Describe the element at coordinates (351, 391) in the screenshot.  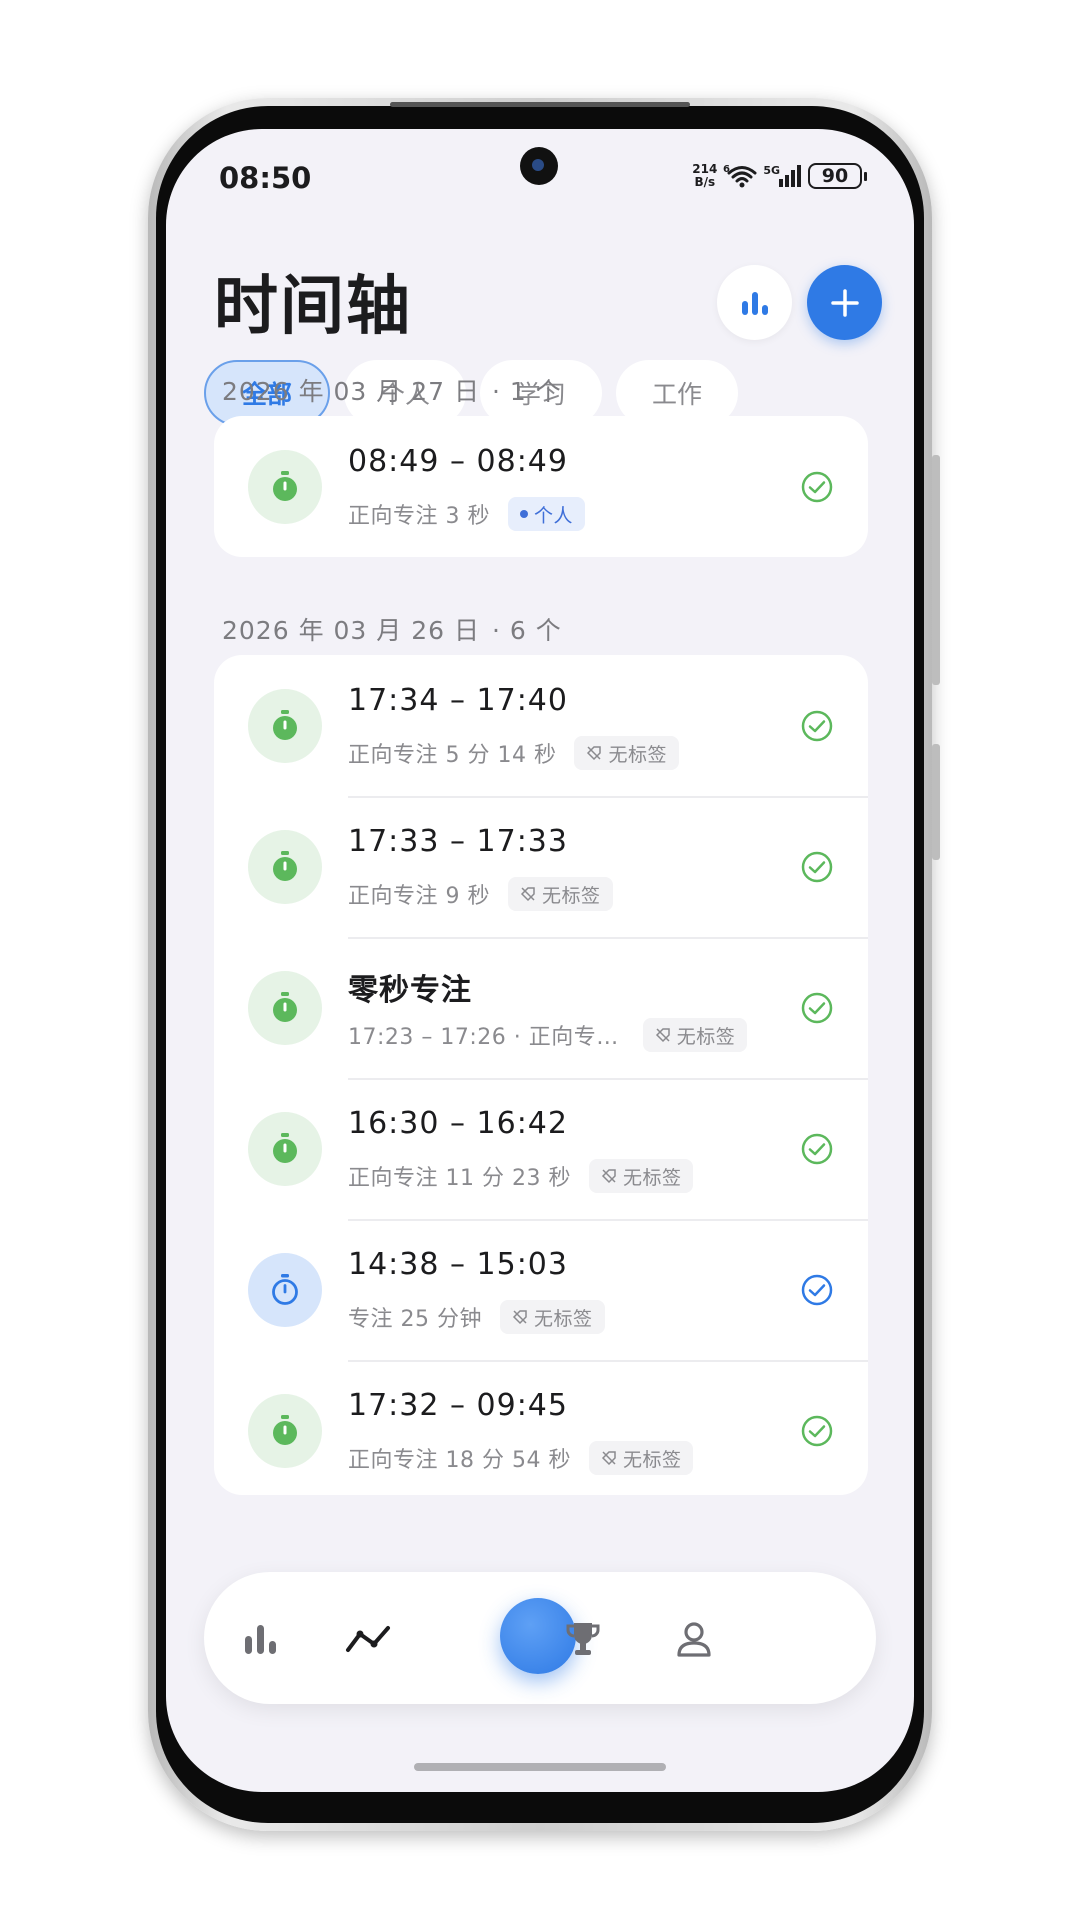
I see `section-date: 2026 年 03 月 27 日` at that location.